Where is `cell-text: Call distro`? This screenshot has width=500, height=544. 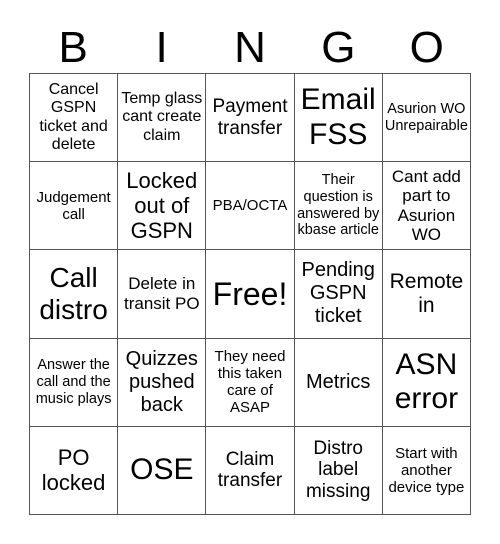
cell-text: Call distro is located at coordinates (73, 293).